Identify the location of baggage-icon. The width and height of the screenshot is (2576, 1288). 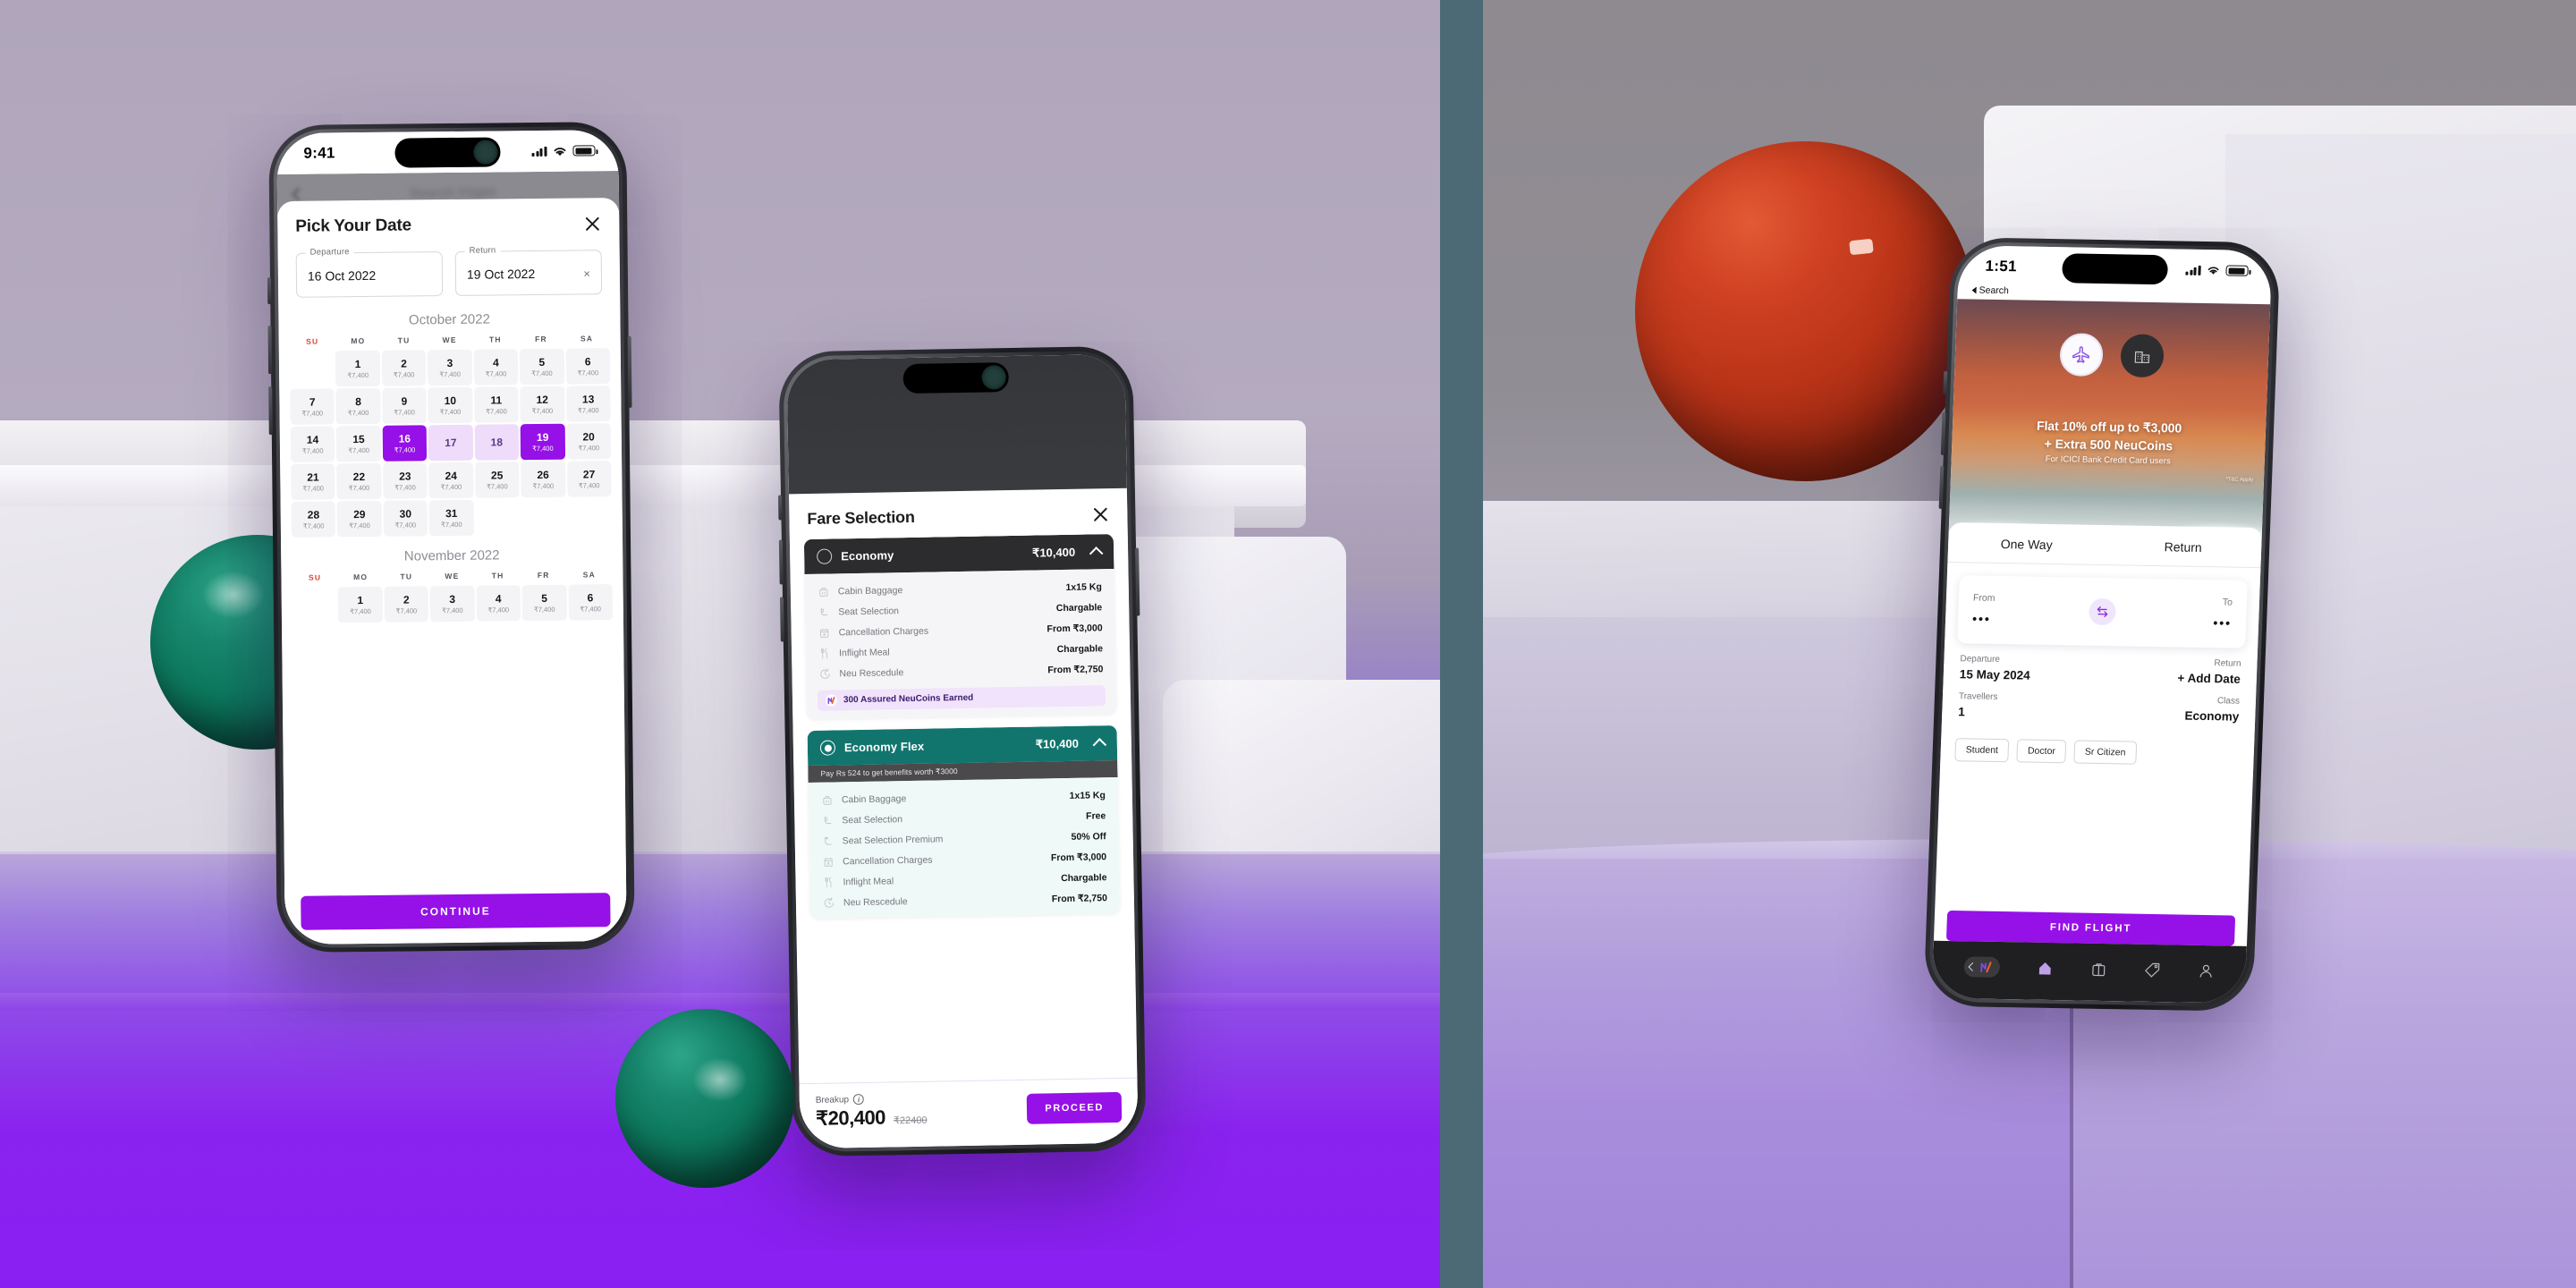
(823, 592).